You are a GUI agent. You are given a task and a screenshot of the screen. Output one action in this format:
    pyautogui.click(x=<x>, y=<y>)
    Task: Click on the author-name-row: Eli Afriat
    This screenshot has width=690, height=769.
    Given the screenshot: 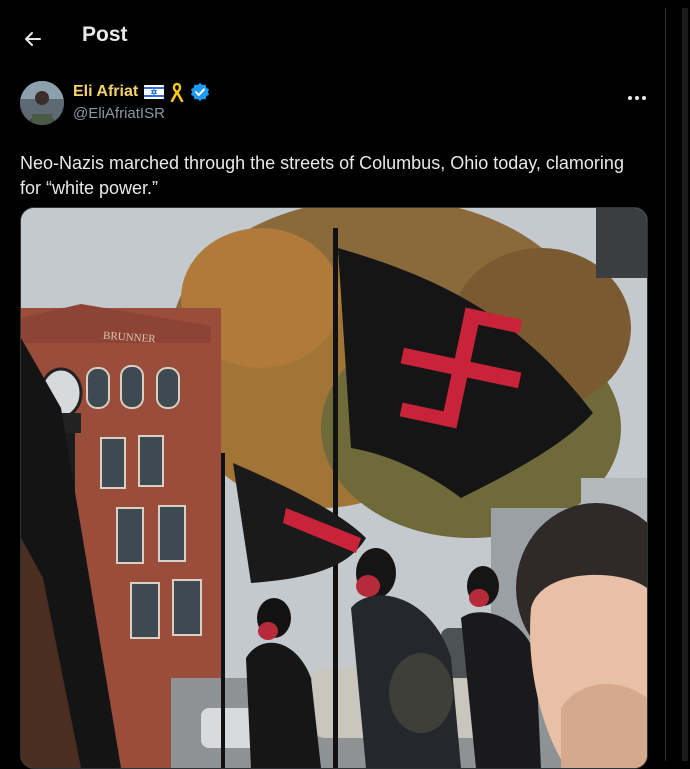 What is the action you would take?
    pyautogui.click(x=141, y=92)
    